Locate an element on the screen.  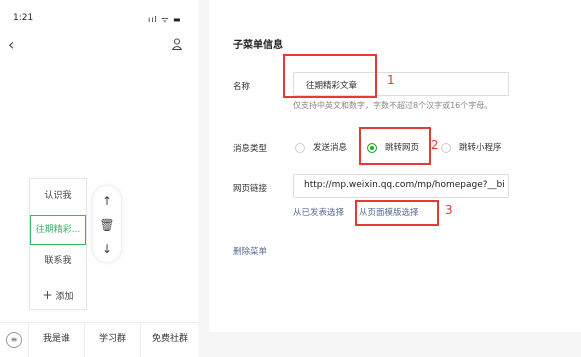
radio-label: 跳转小程序 is located at coordinates (480, 148).